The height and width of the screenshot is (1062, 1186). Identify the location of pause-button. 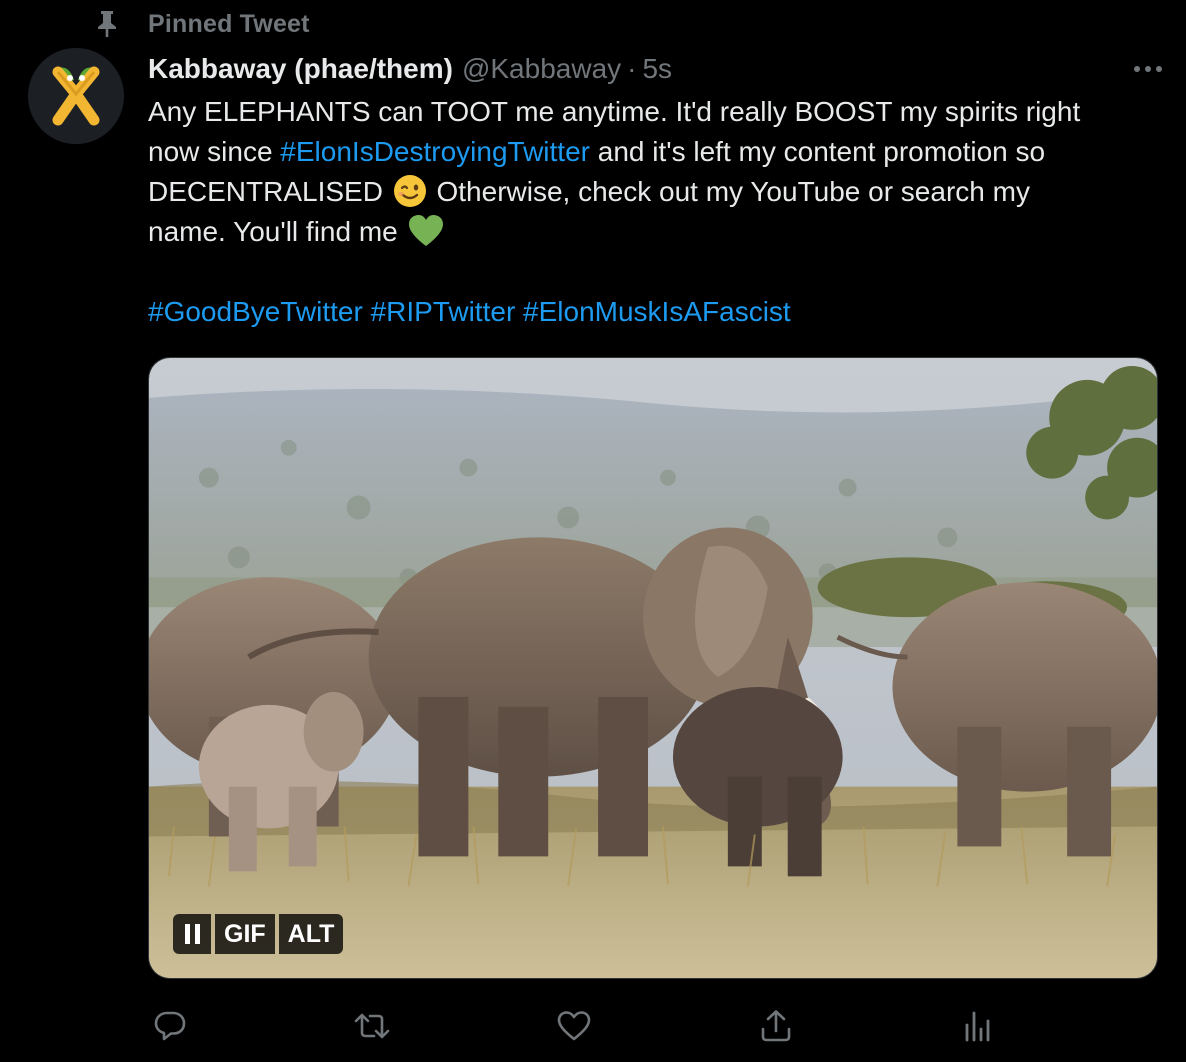
(192, 934).